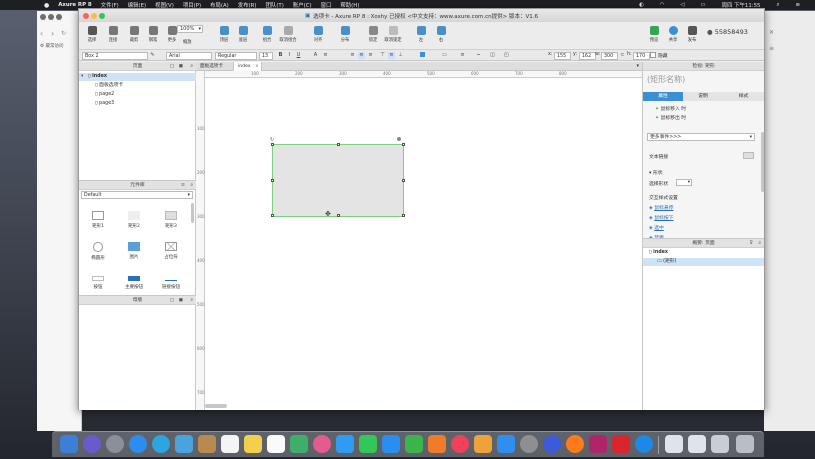  I want to click on style-edit-icon: ✎, so click(152, 55).